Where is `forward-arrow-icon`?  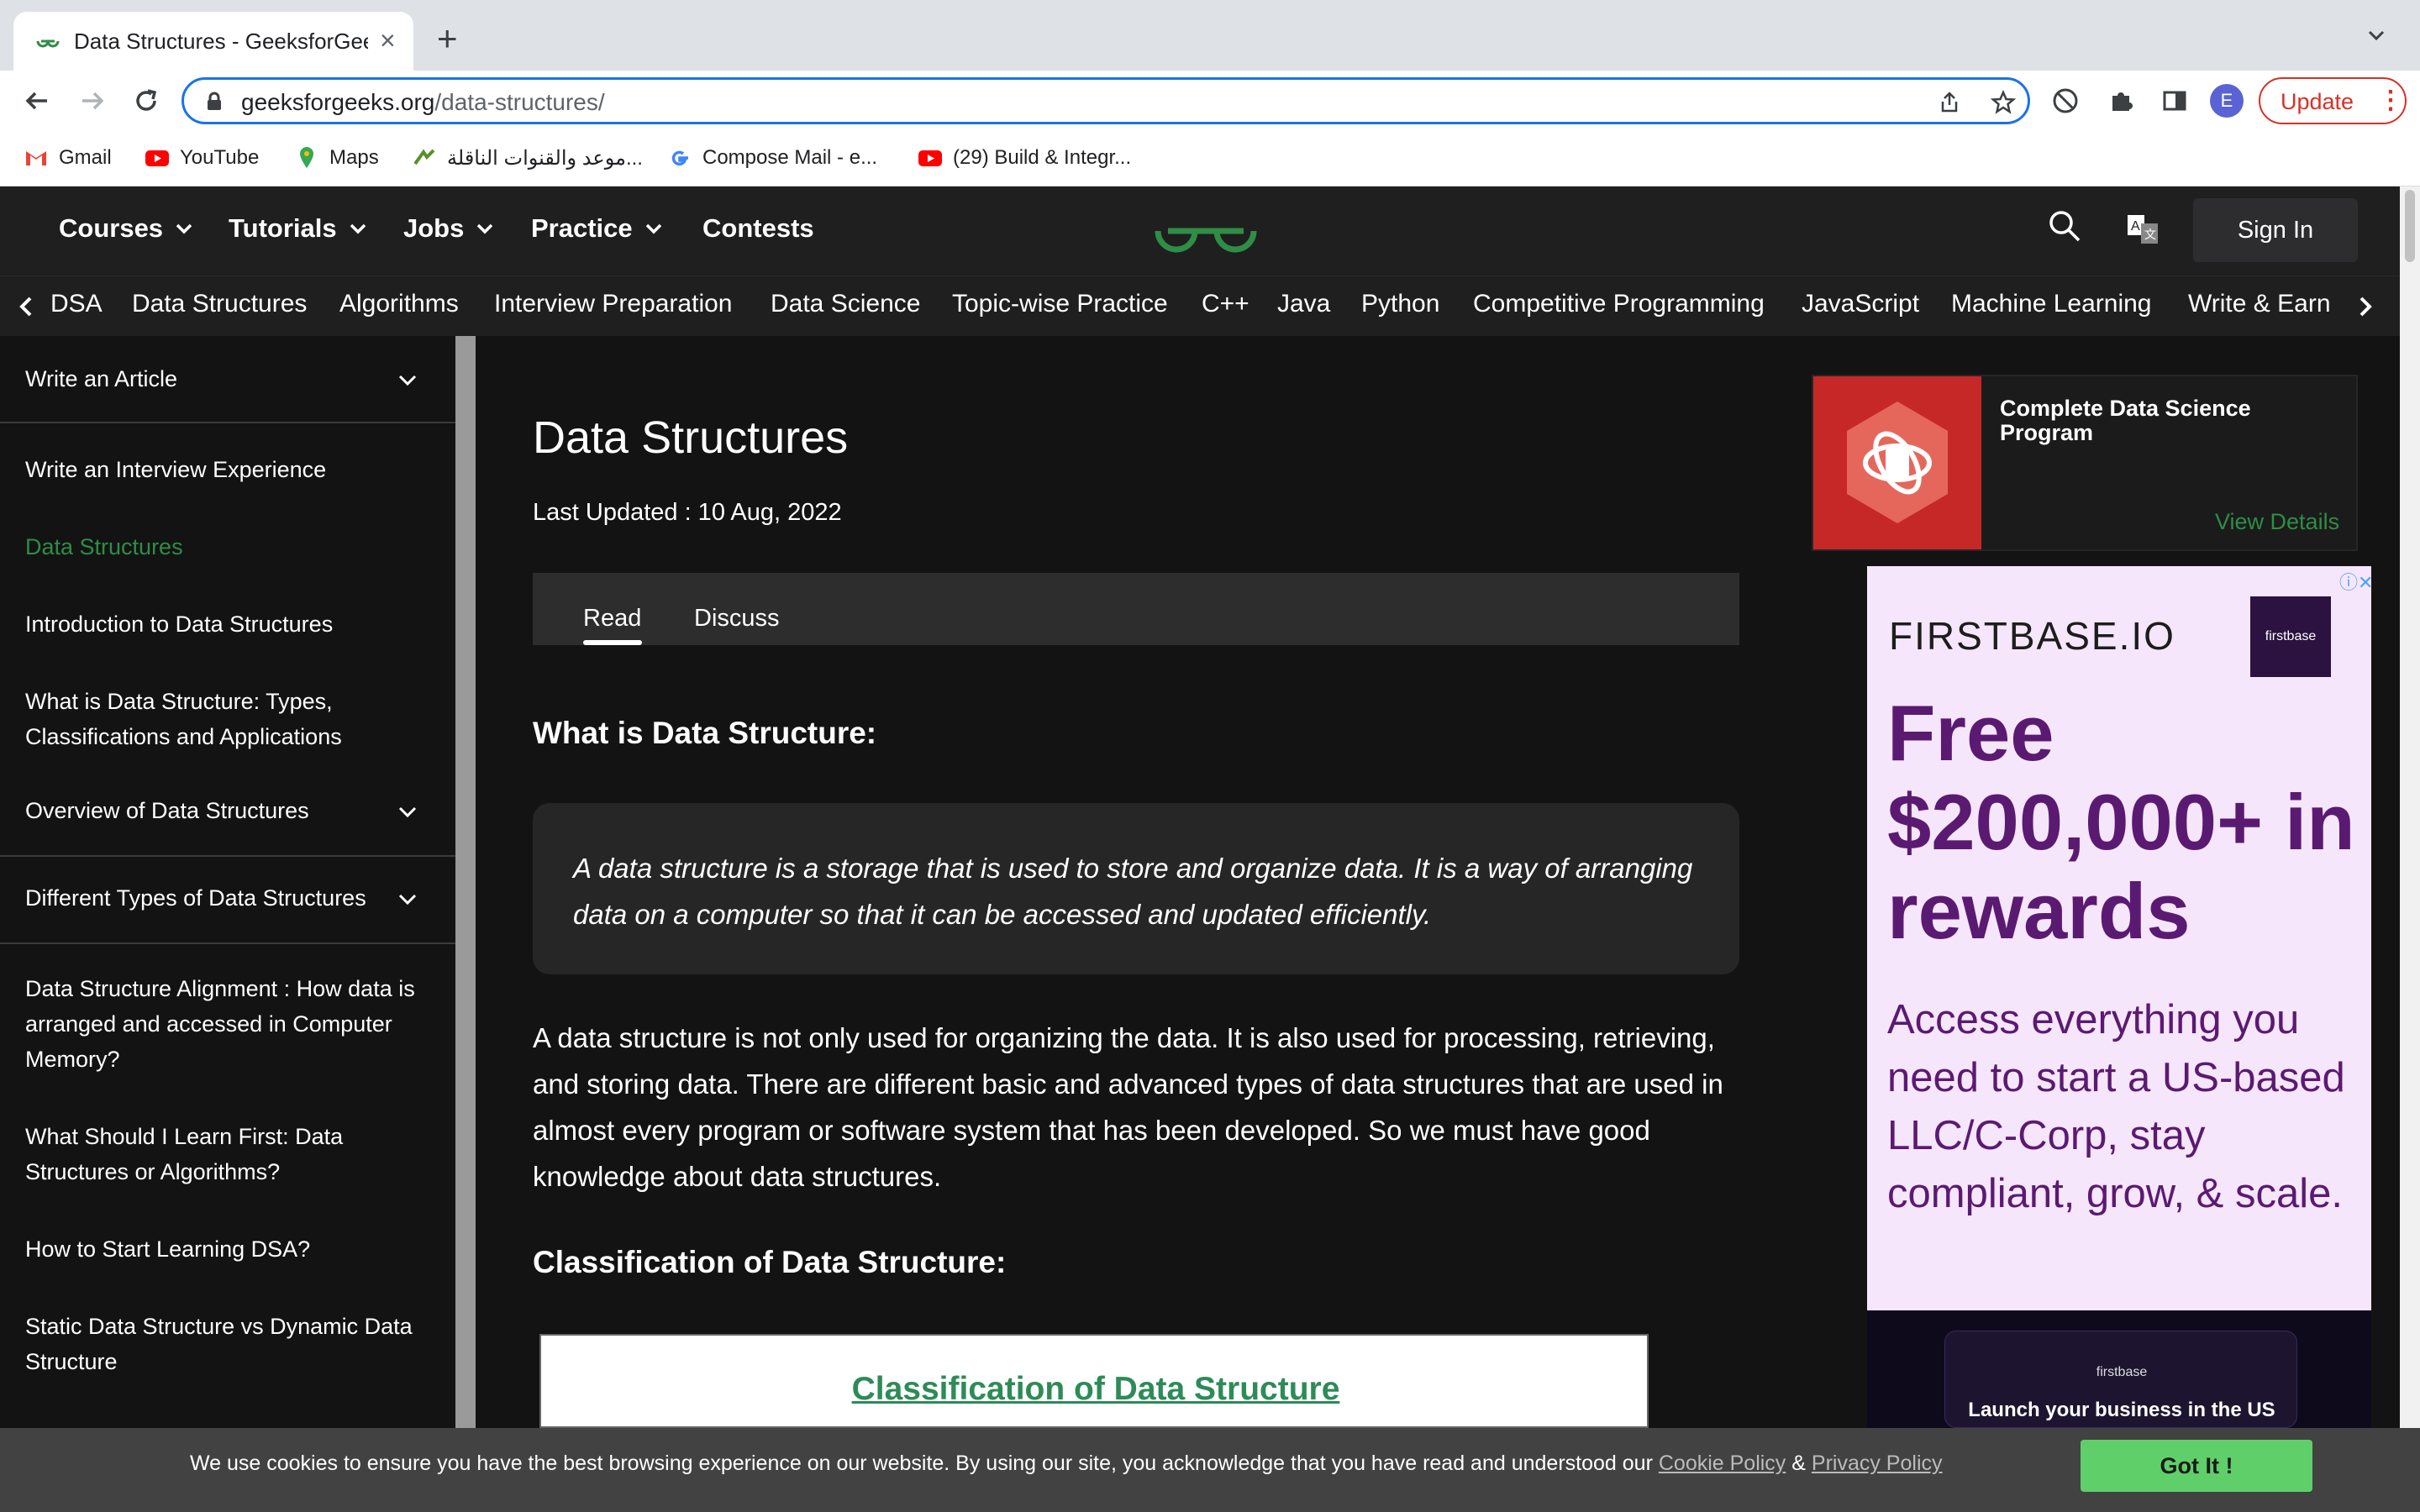
forward-arrow-icon is located at coordinates (92, 101).